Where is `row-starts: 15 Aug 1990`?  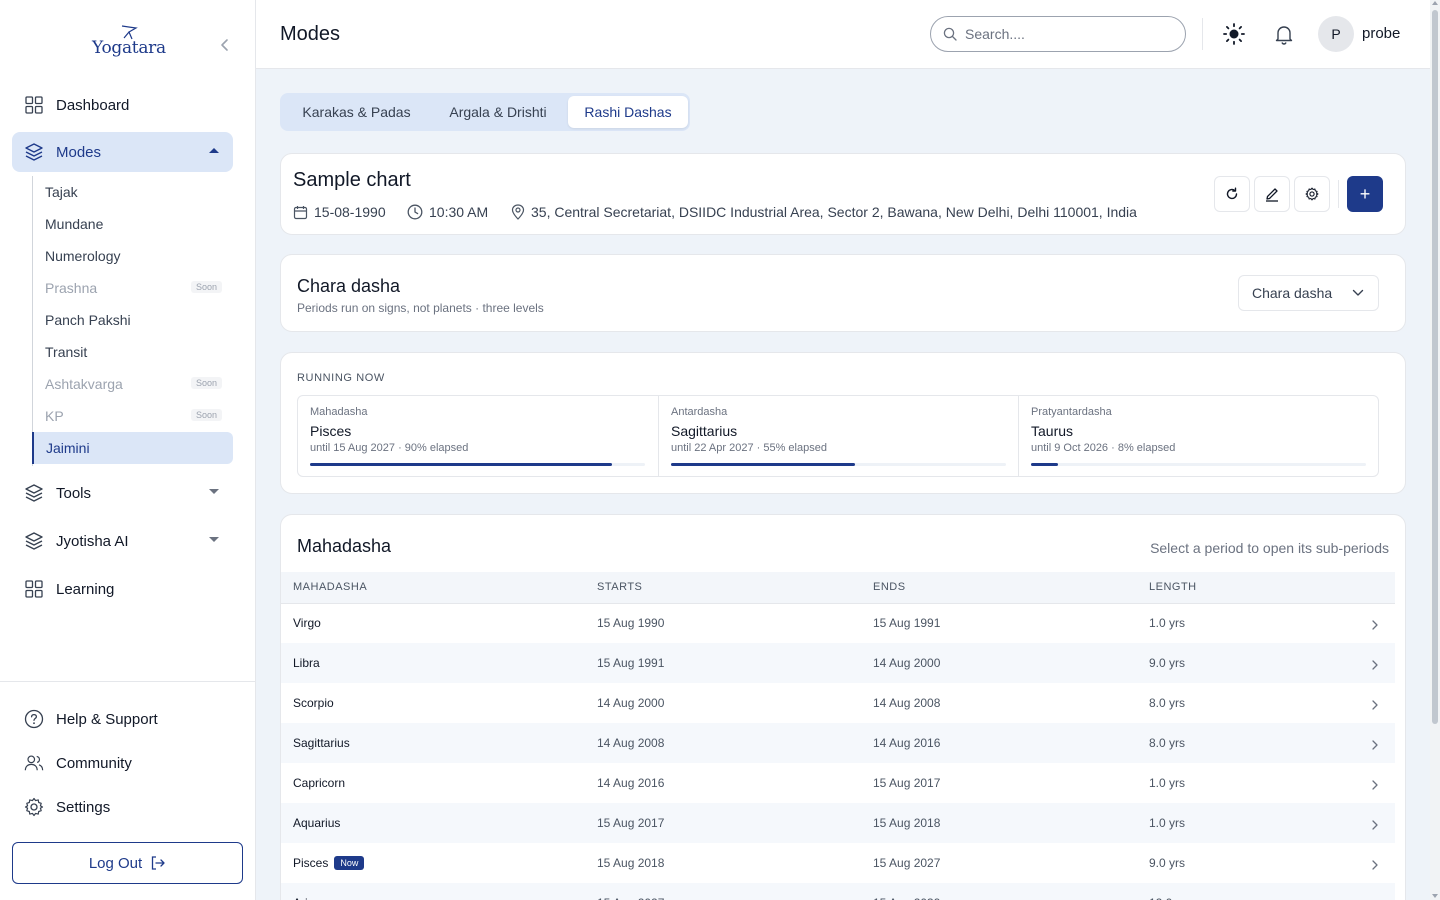 row-starts: 15 Aug 1990 is located at coordinates (630, 623).